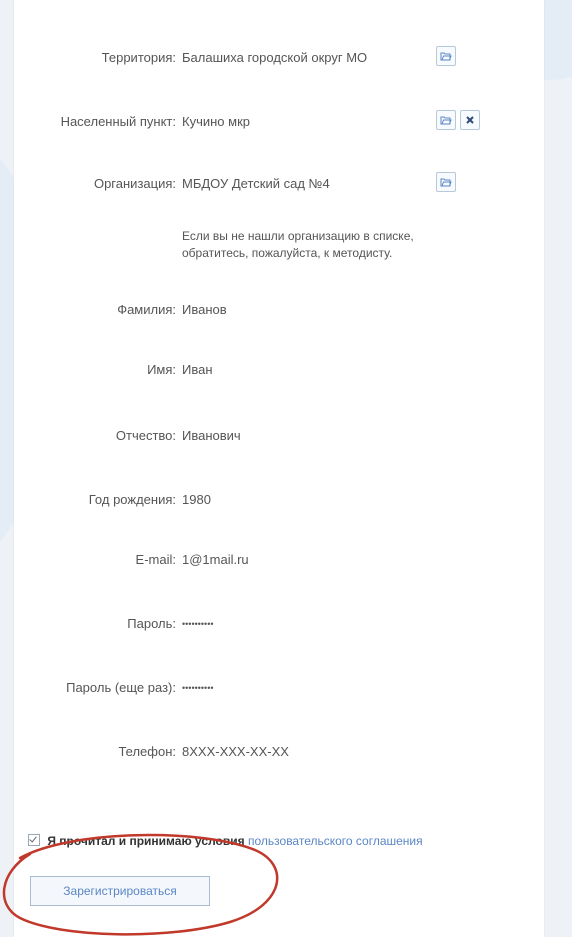 Image resolution: width=572 pixels, height=937 pixels. Describe the element at coordinates (335, 841) in the screenshot. I see `user-agreement-link: пользовательского соглашения` at that location.